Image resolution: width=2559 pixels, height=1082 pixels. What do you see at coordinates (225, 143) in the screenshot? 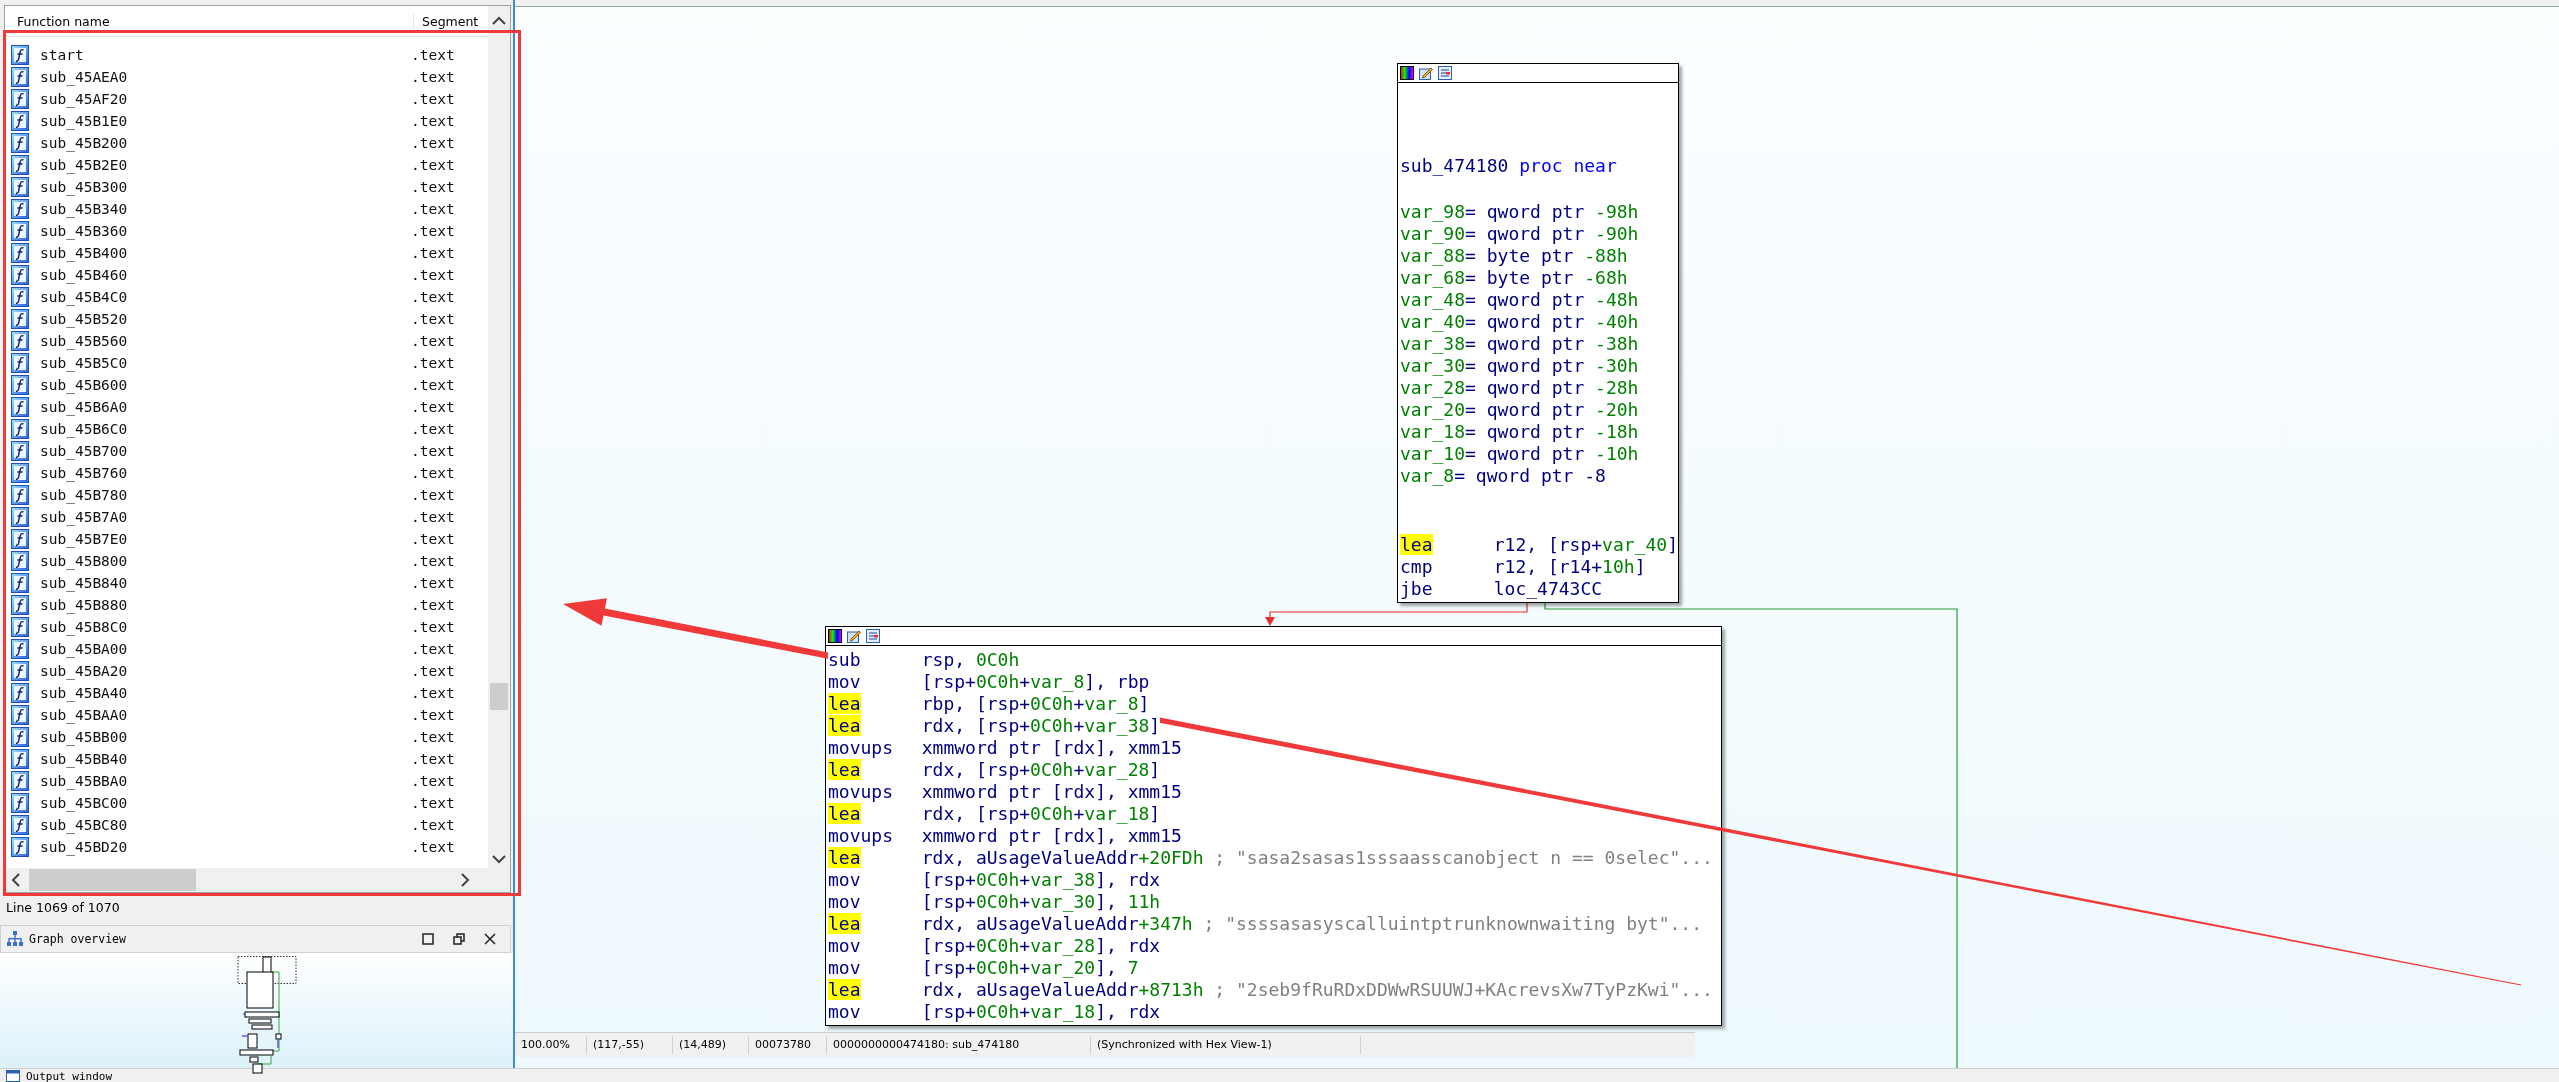
I see `function-name: sub_45B200` at bounding box center [225, 143].